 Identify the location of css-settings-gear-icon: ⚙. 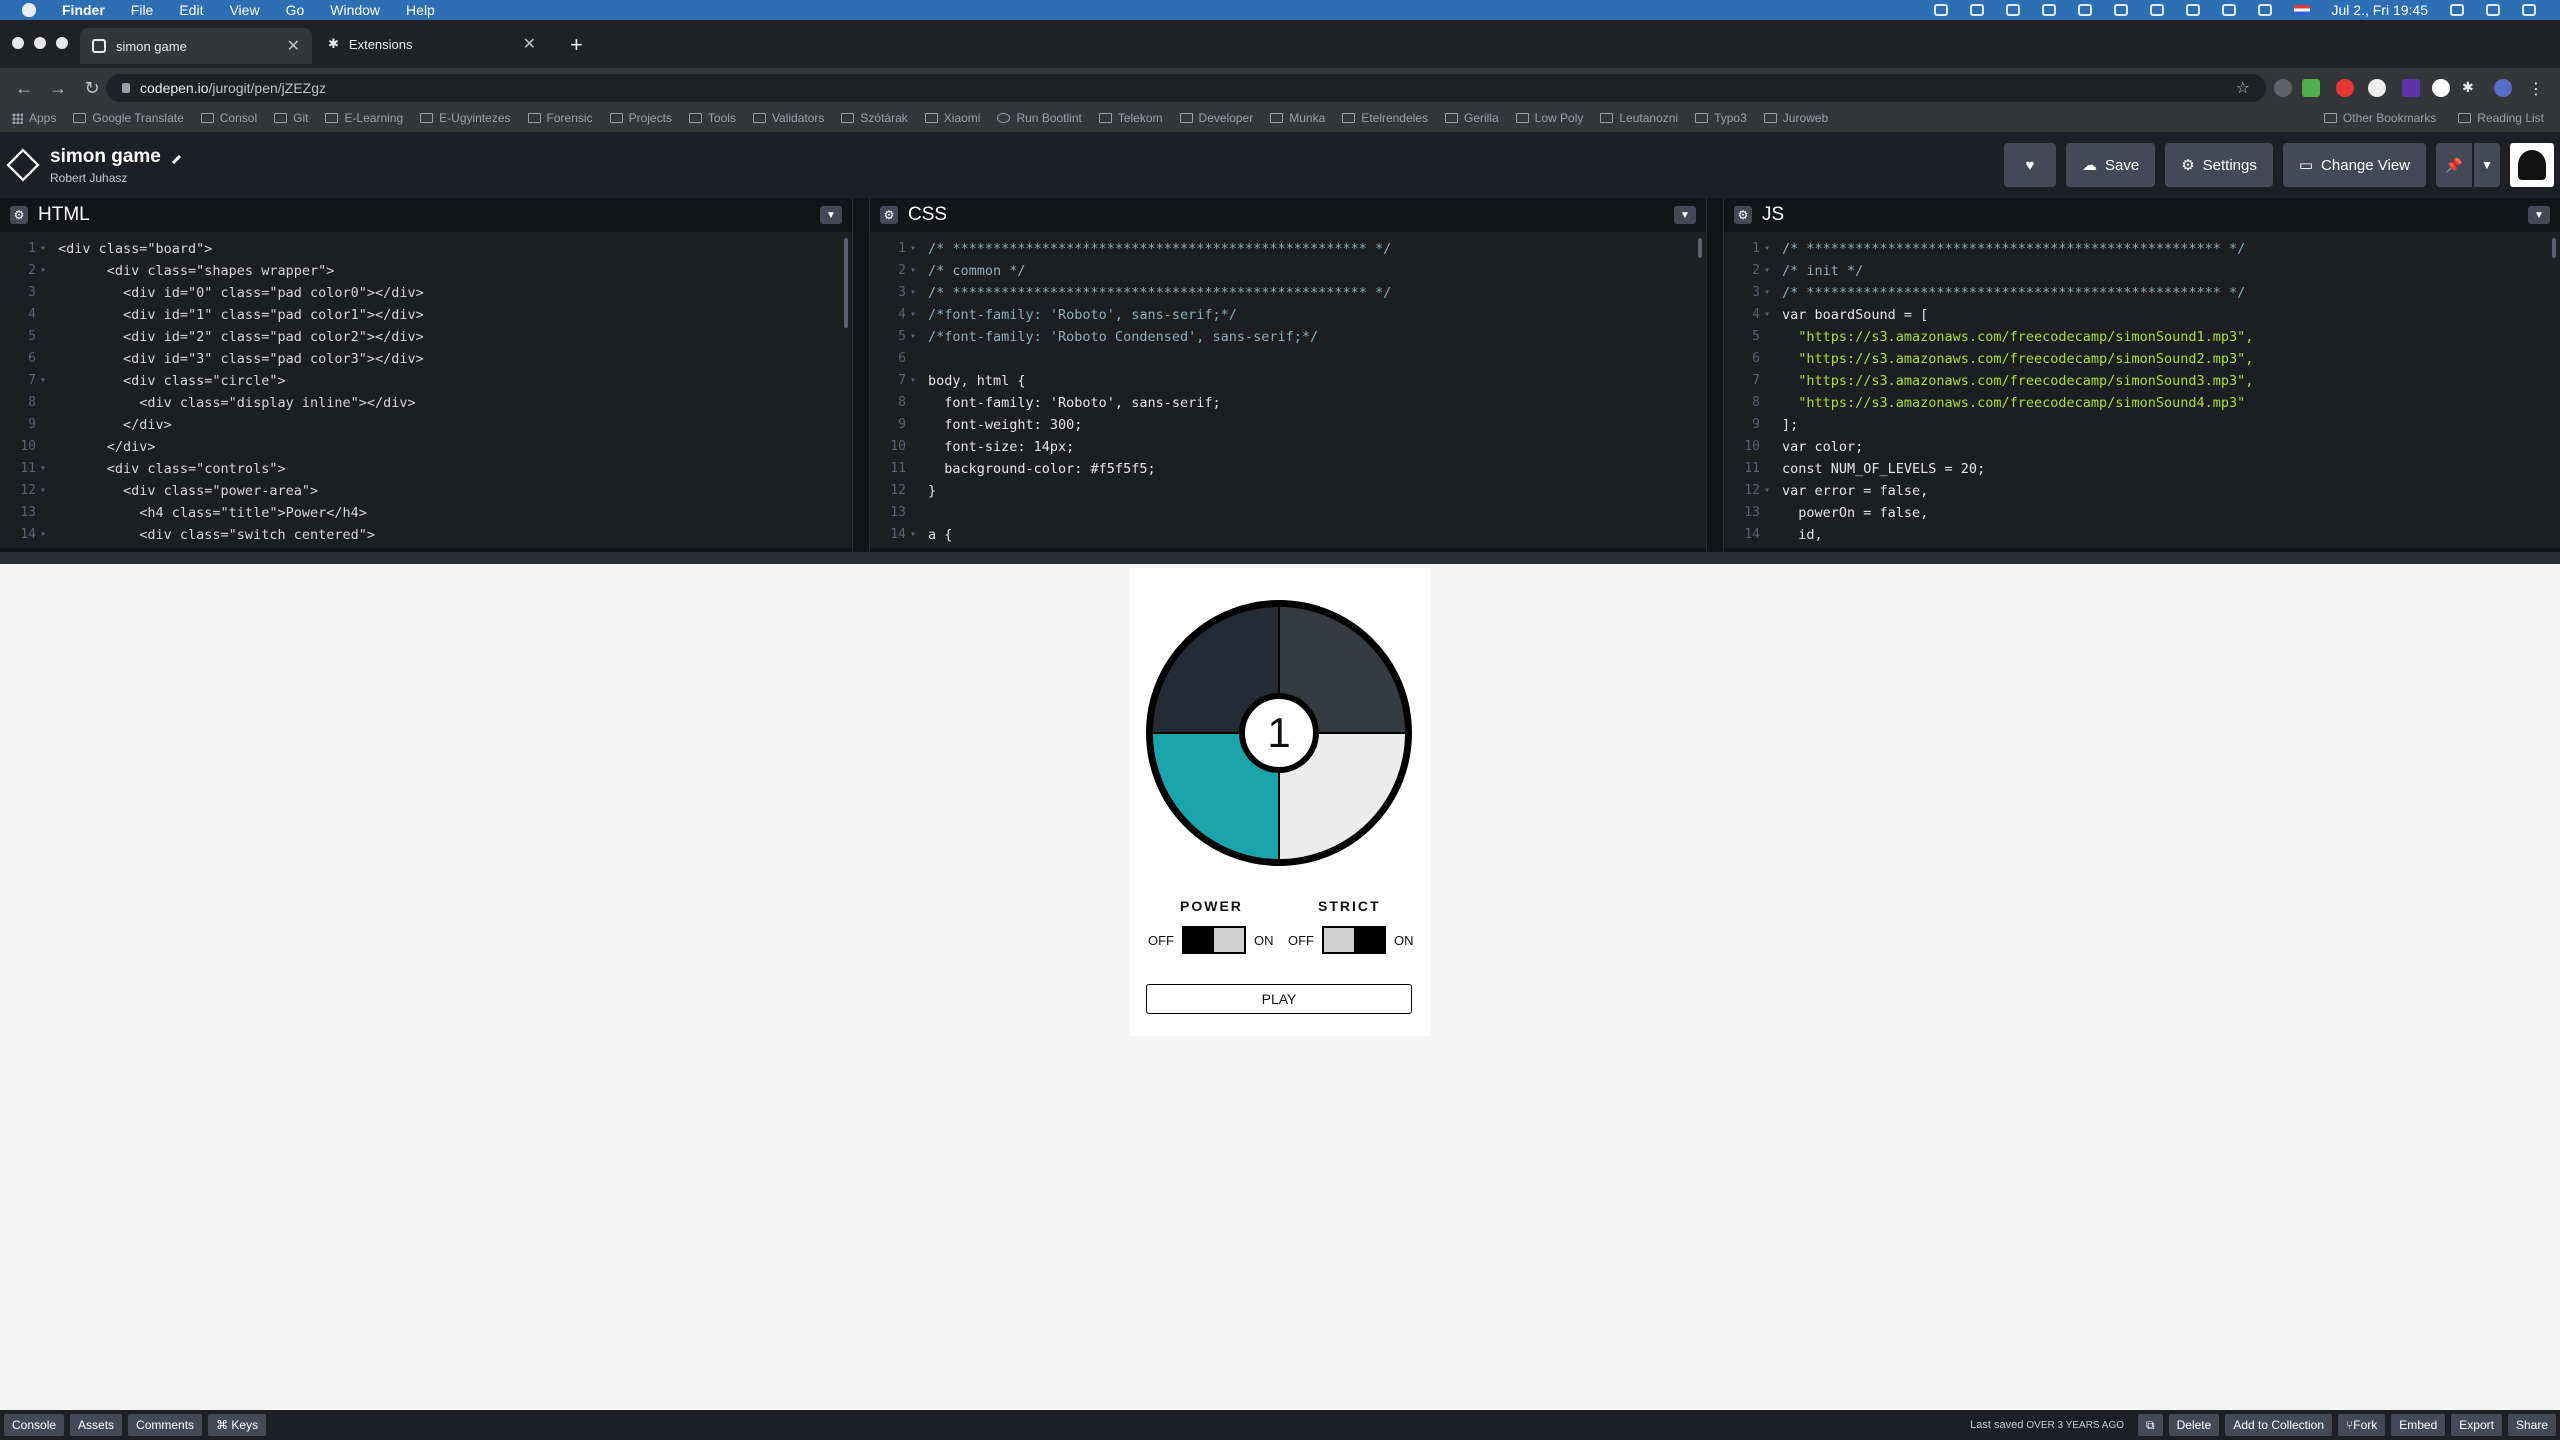
(889, 215).